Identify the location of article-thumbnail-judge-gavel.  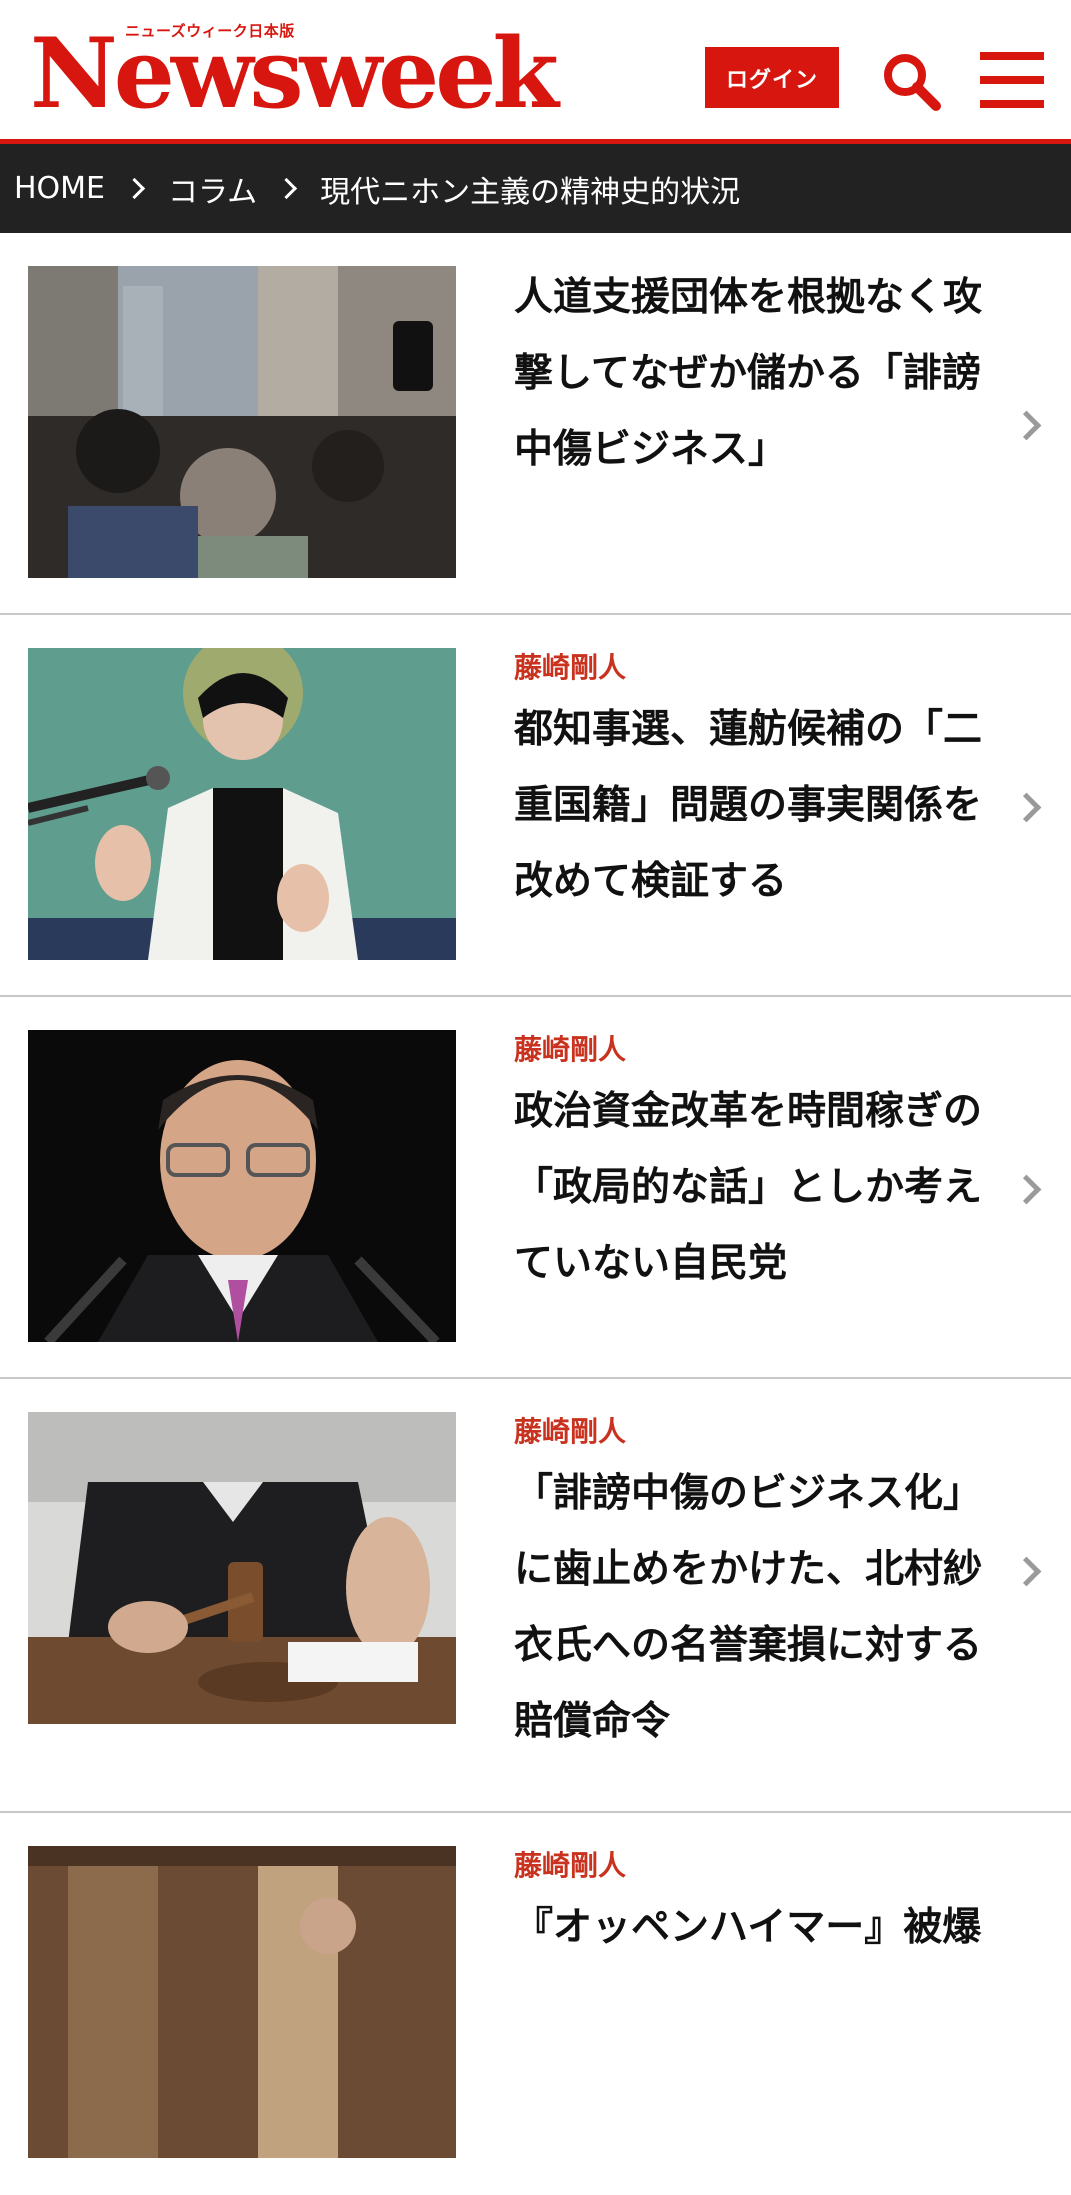
(242, 1568).